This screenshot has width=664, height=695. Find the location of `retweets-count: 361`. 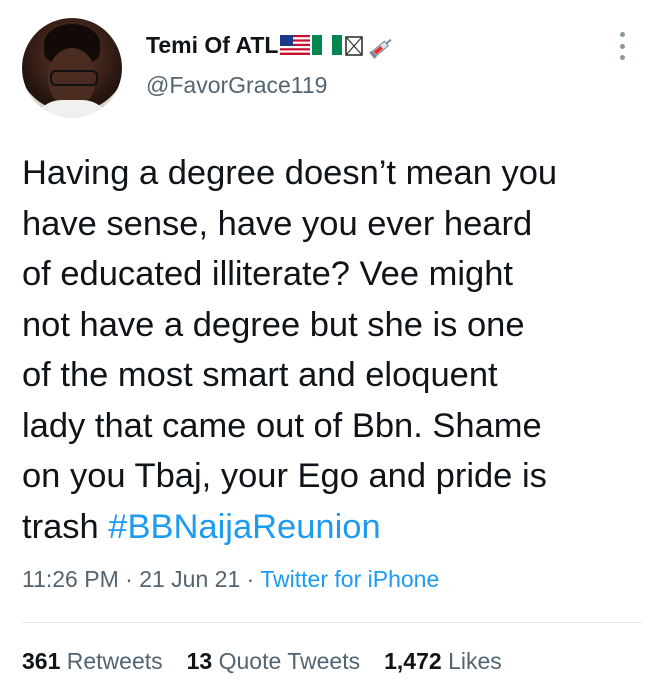

retweets-count: 361 is located at coordinates (41, 661).